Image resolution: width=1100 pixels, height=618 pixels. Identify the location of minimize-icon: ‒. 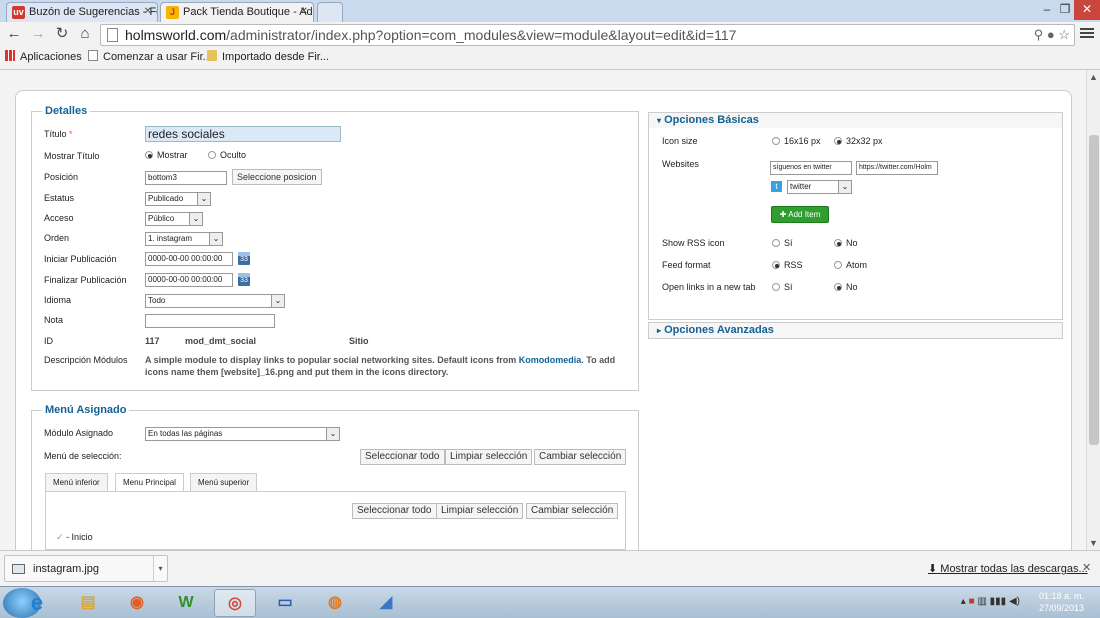
(1047, 10).